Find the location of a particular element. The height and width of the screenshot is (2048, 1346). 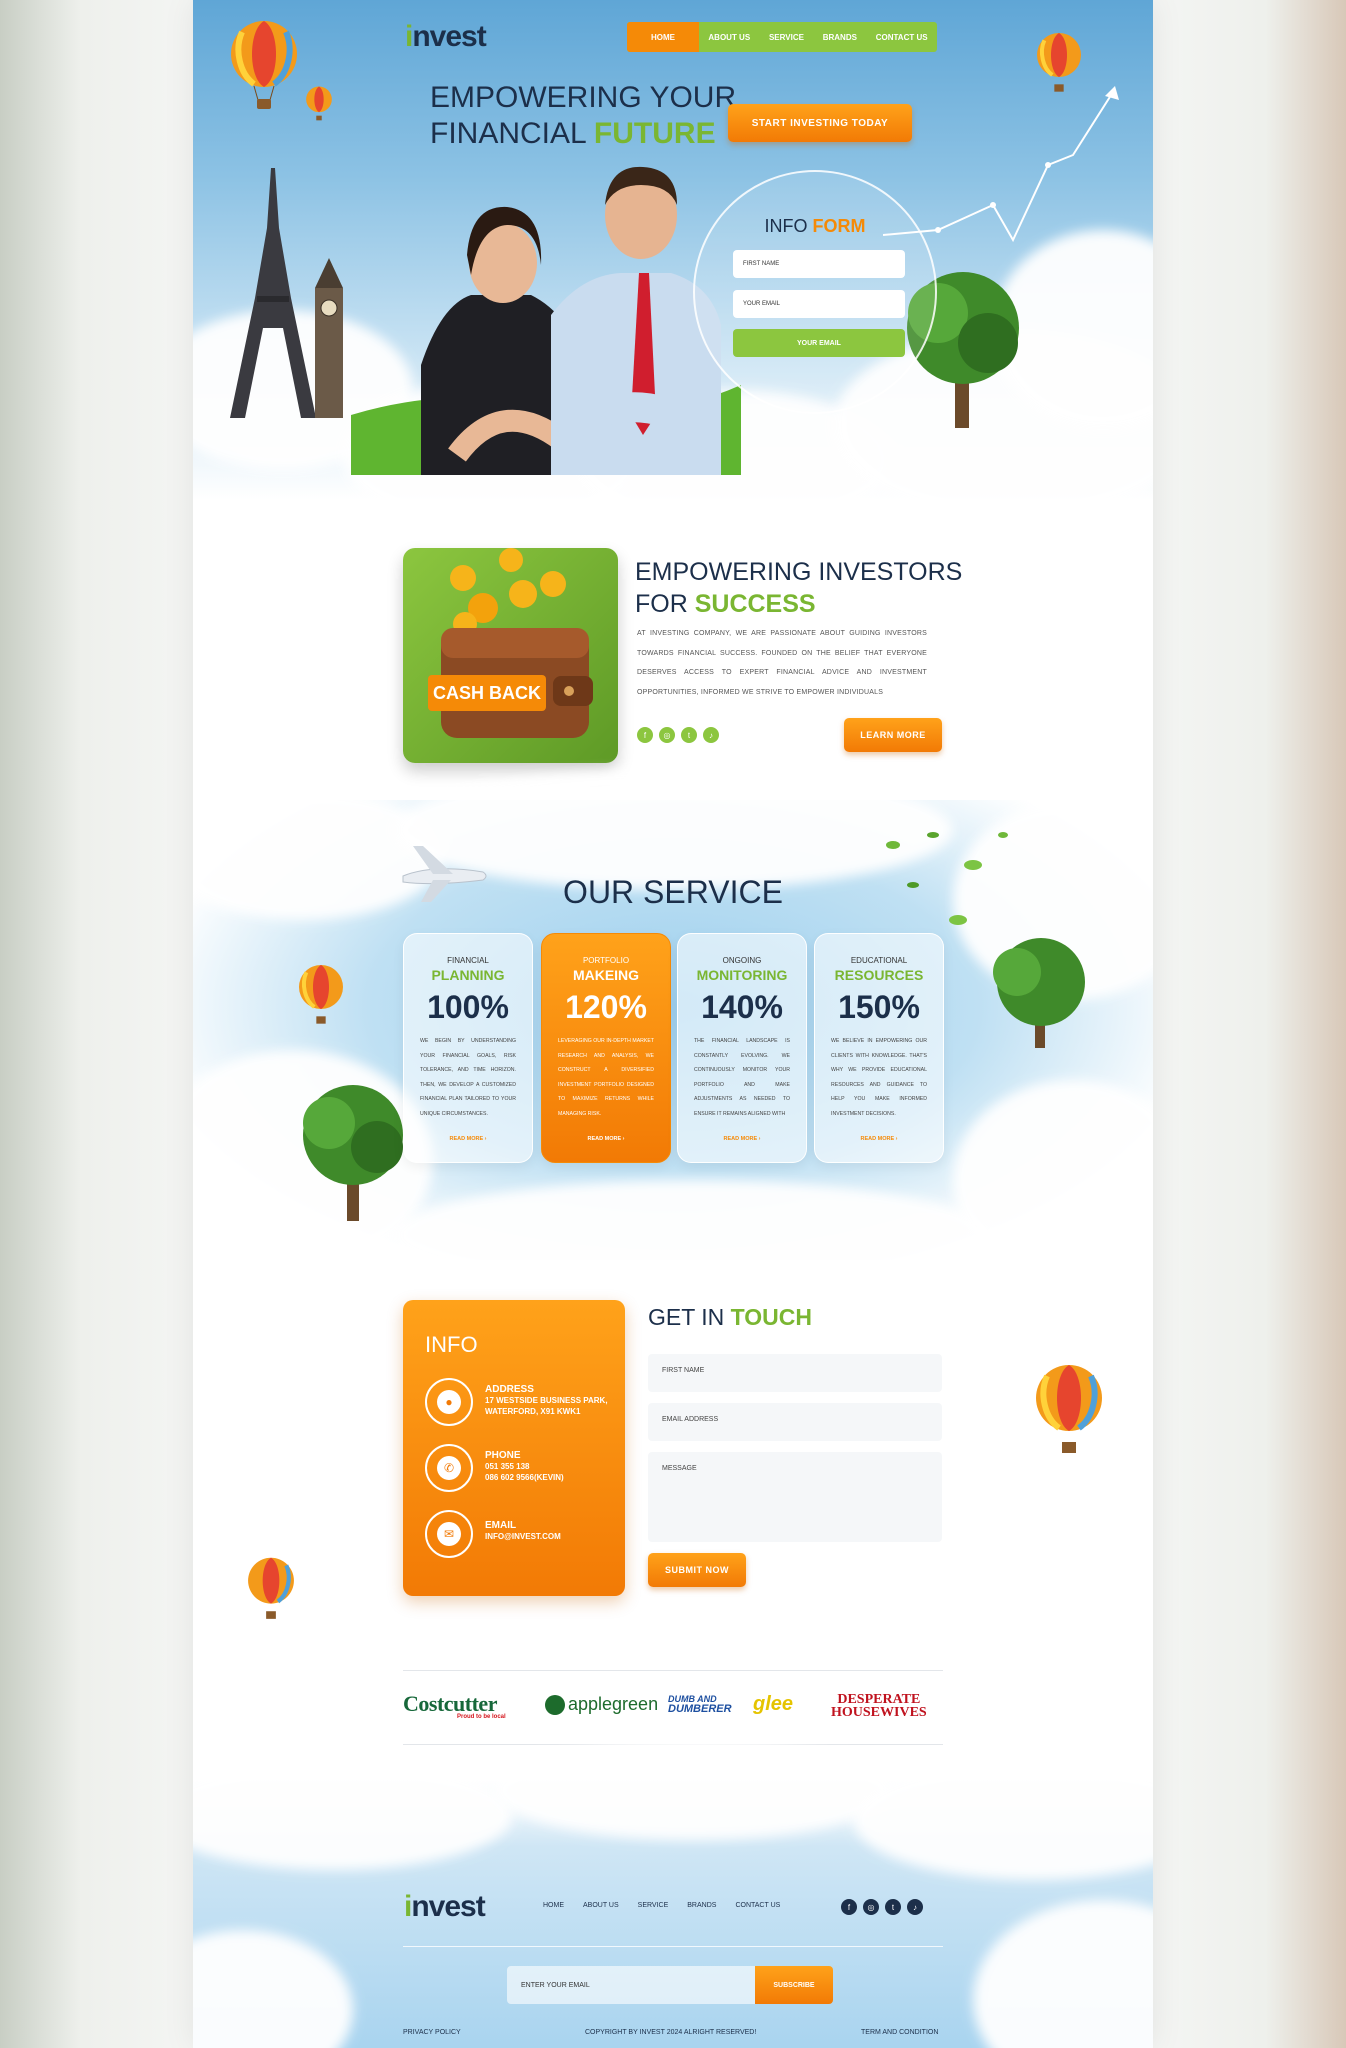

brand-logo-costcutter: Costcutter Proud to be local is located at coordinates (454, 1705).